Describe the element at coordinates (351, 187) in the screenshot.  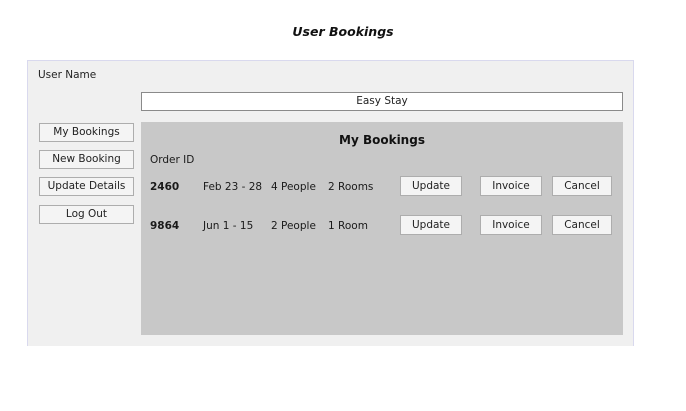
I see `booking-rooms: 2 Rooms` at that location.